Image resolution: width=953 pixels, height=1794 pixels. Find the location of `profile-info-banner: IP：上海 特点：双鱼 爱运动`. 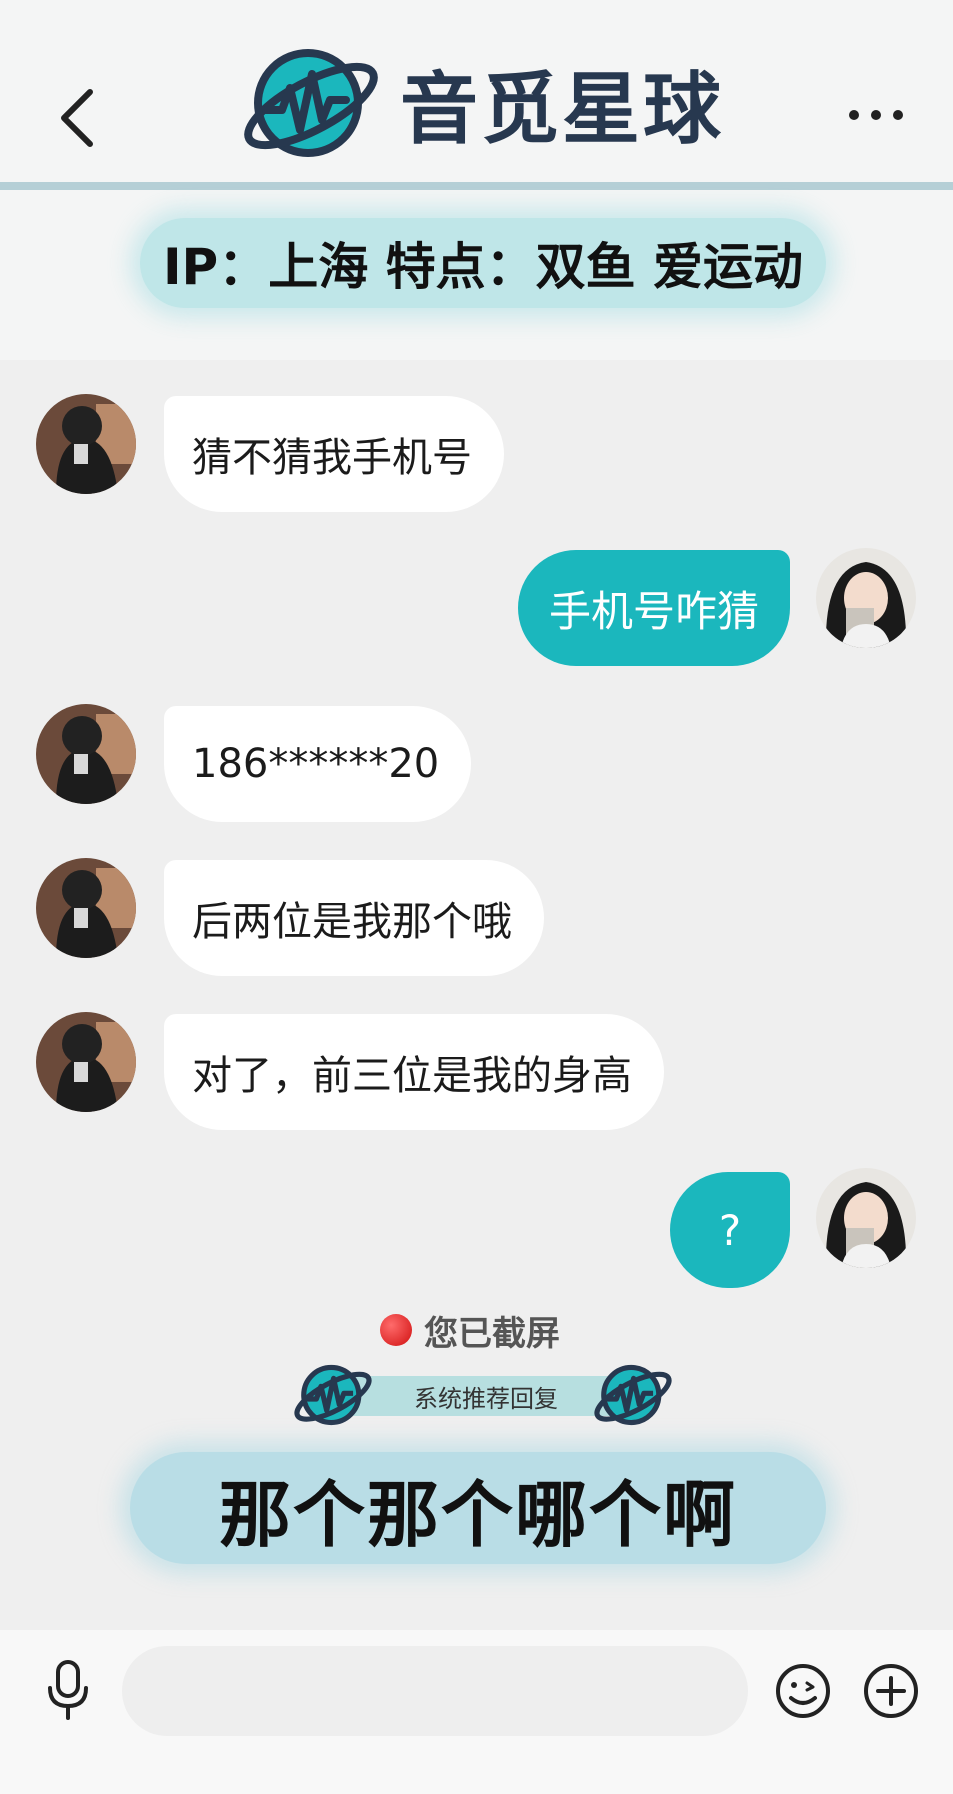

profile-info-banner: IP：上海 特点：双鱼 爱运动 is located at coordinates (483, 263).